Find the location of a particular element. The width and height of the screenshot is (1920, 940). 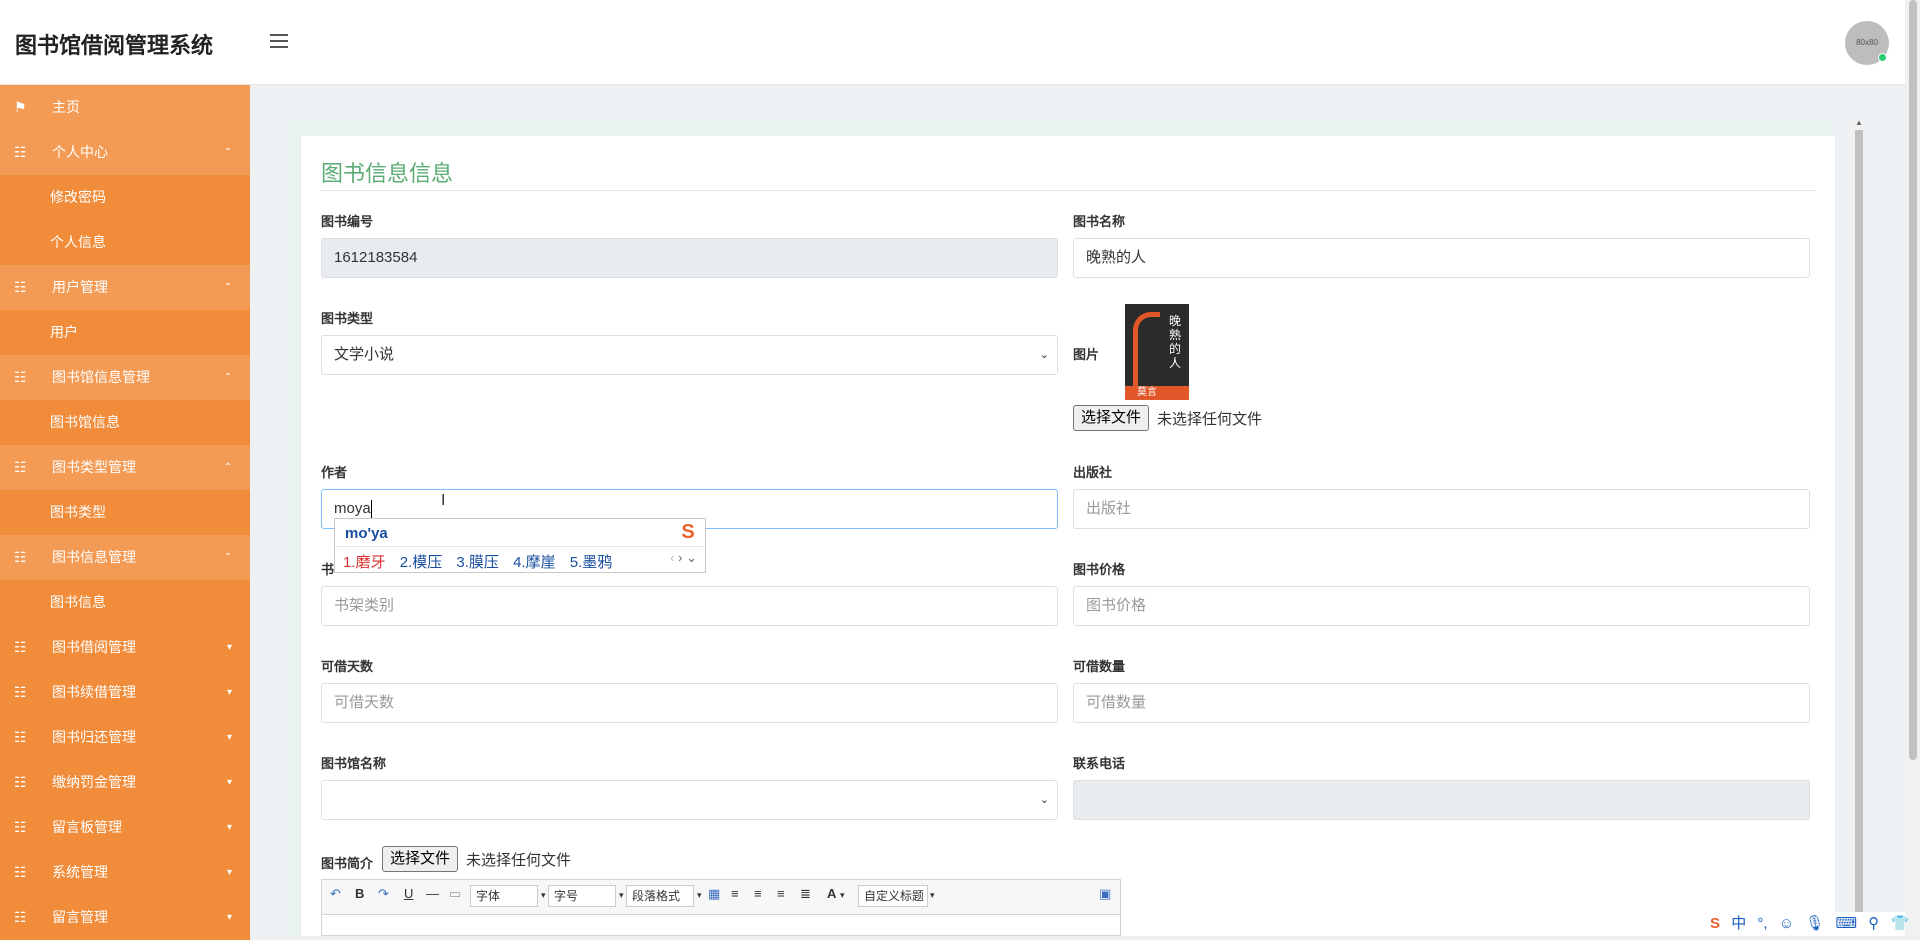

emoji-icon: ☺ is located at coordinates (1786, 923).